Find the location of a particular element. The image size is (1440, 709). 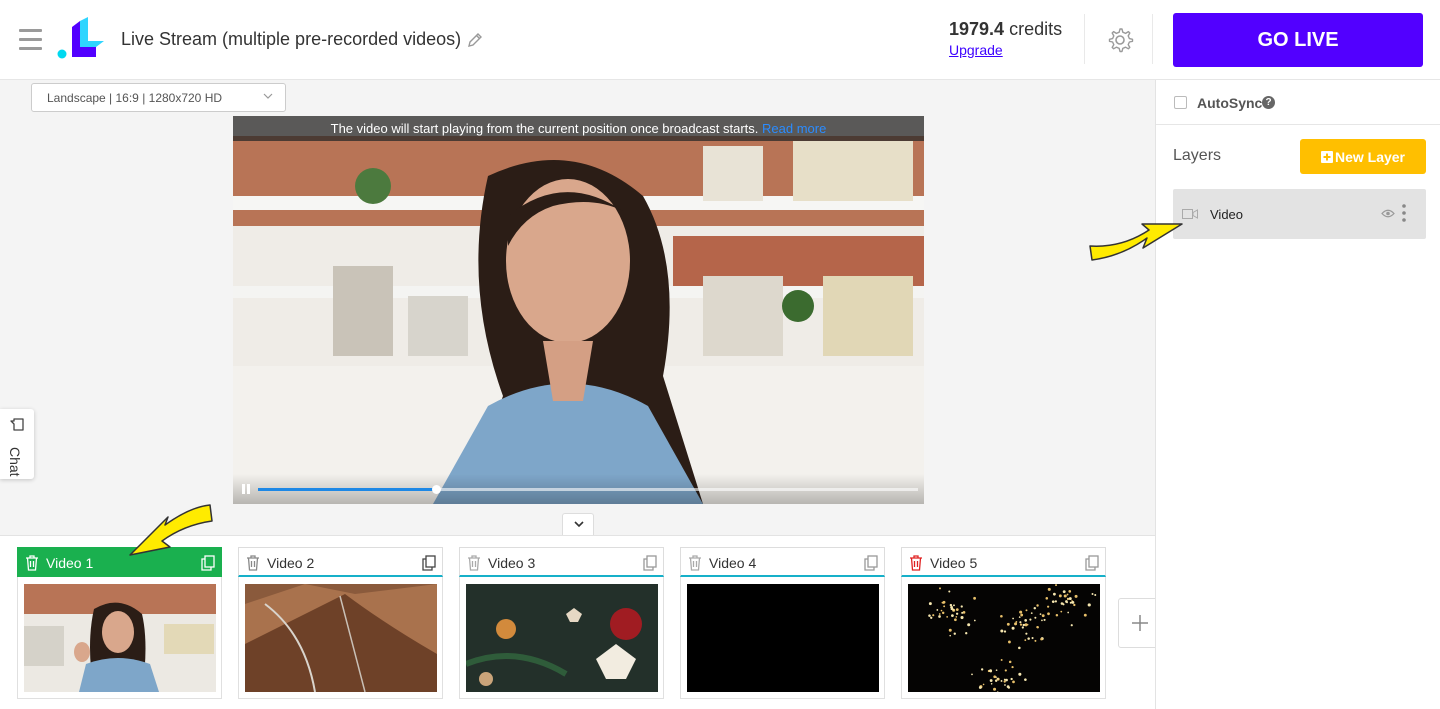

resolution-value: Landscape | 16:9 | 1280x720 HD is located at coordinates (135, 98).